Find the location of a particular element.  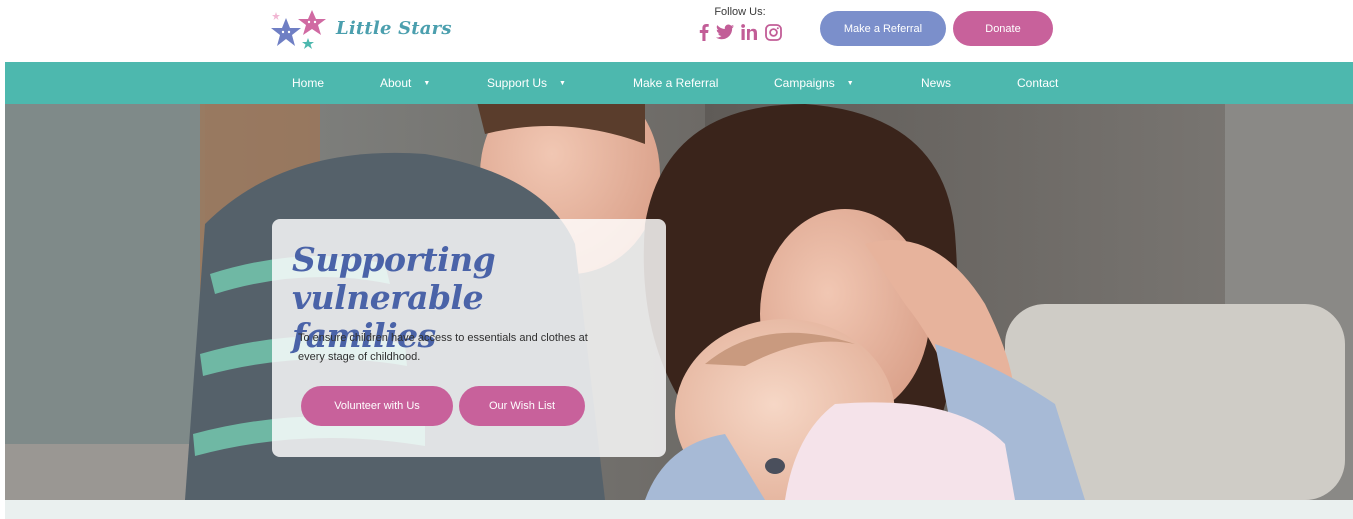

section-divider is located at coordinates (679, 509).